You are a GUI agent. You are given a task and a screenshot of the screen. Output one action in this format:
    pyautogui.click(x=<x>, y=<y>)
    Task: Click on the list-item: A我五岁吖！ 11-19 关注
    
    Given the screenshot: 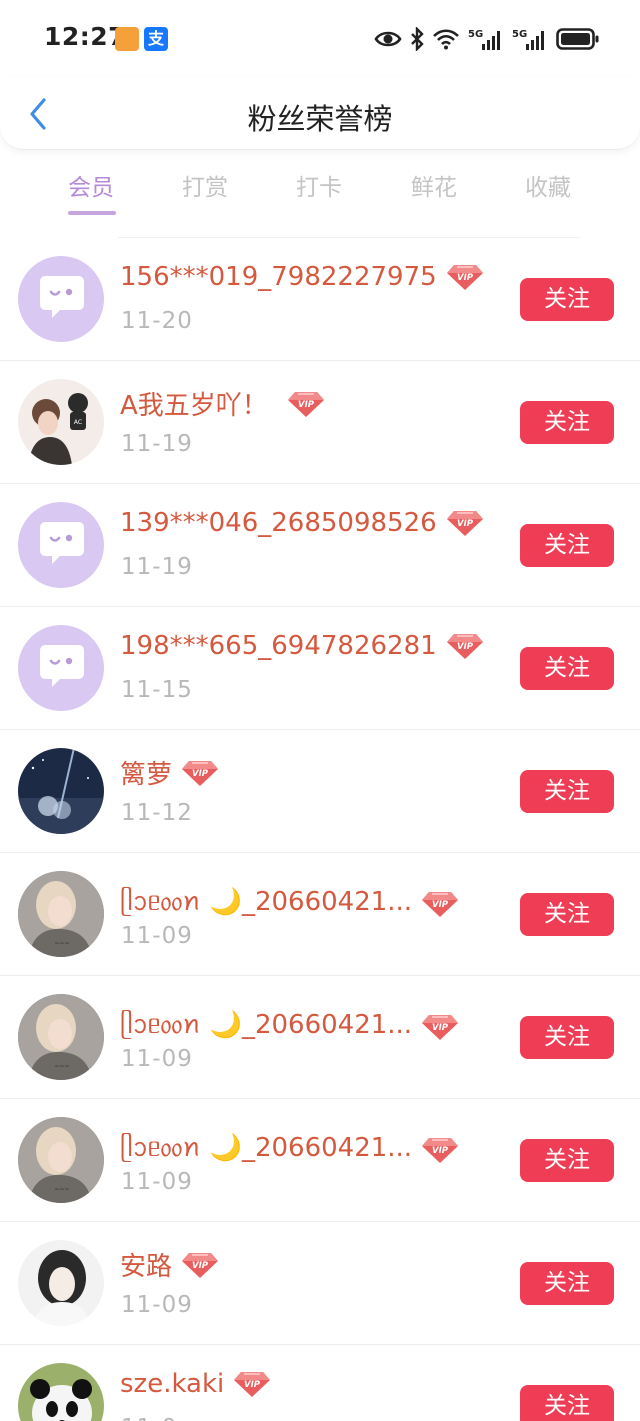 What is the action you would take?
    pyautogui.click(x=320, y=422)
    